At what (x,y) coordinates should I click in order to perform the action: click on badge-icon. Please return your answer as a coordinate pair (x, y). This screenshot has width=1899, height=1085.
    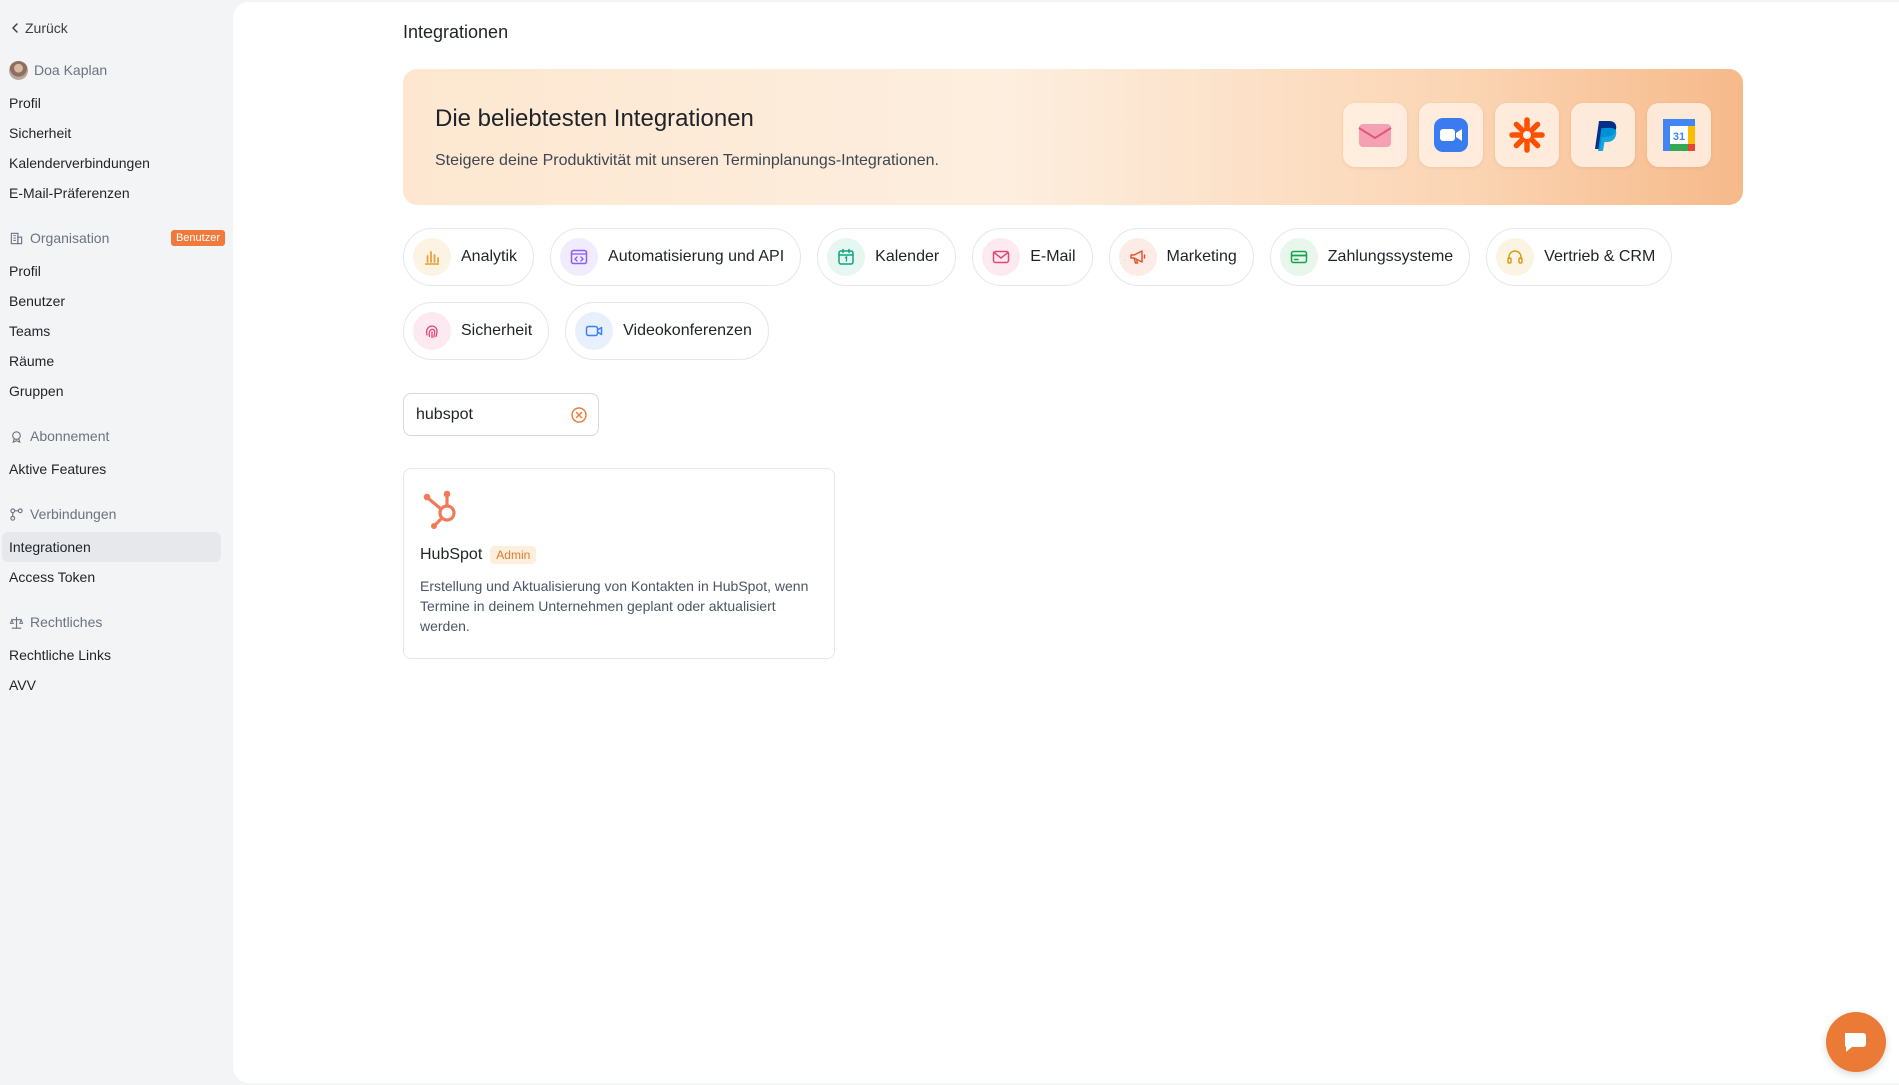
    Looking at the image, I should click on (16, 436).